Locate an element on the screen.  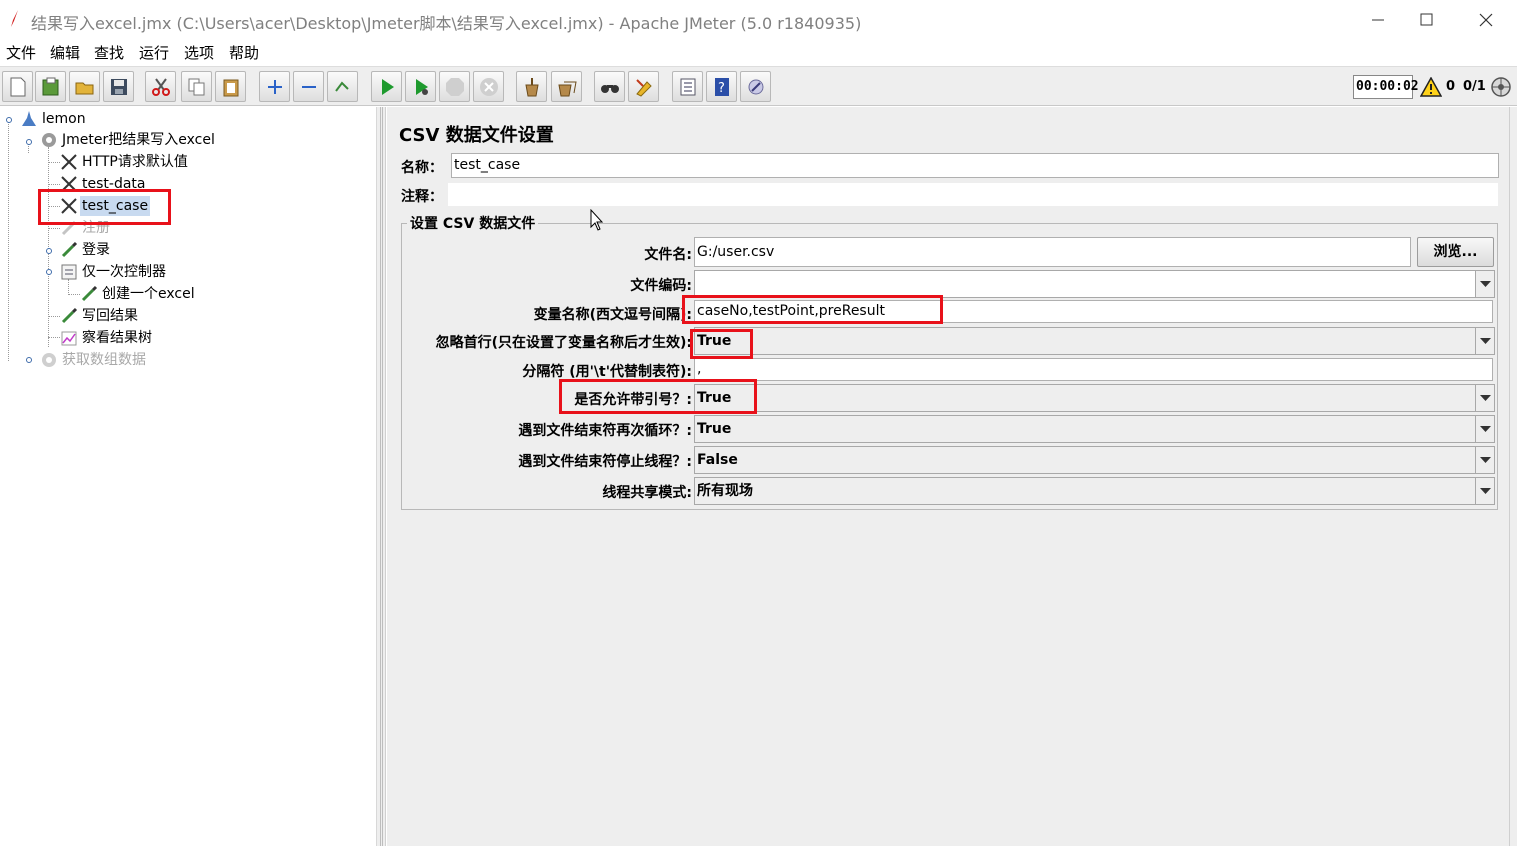
varnames-label: 变量名称(西文逗号间隔): is located at coordinates (612, 315).